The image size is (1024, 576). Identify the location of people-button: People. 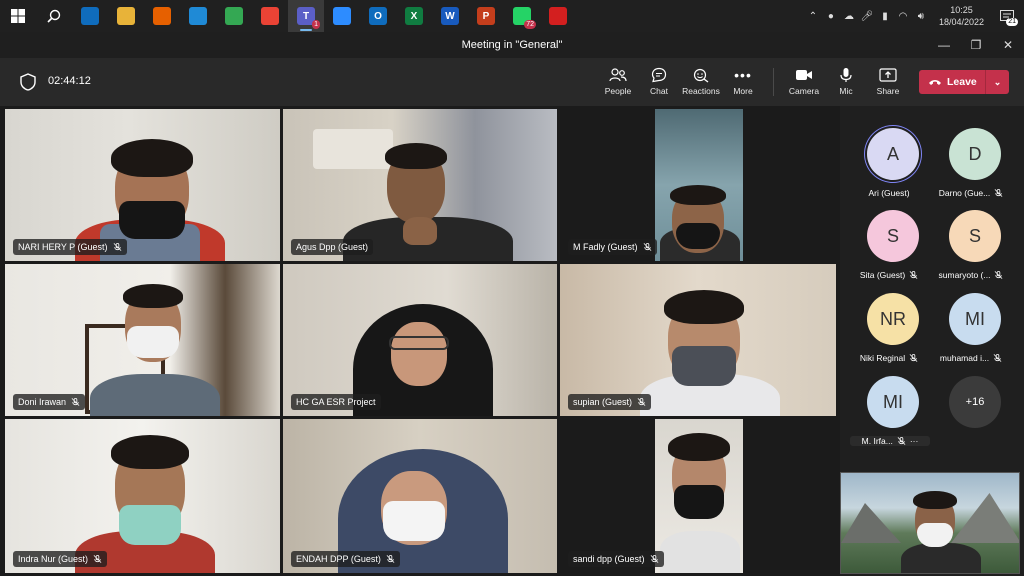
(618, 84).